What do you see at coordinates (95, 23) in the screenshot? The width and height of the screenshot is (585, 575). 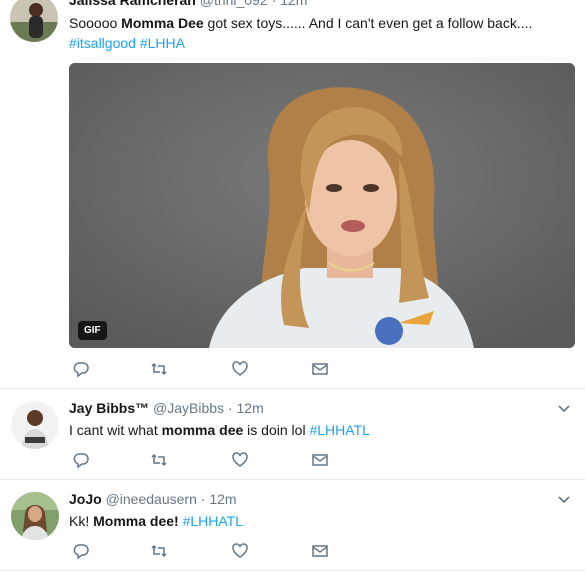 I see `text-segment: Sooooo` at bounding box center [95, 23].